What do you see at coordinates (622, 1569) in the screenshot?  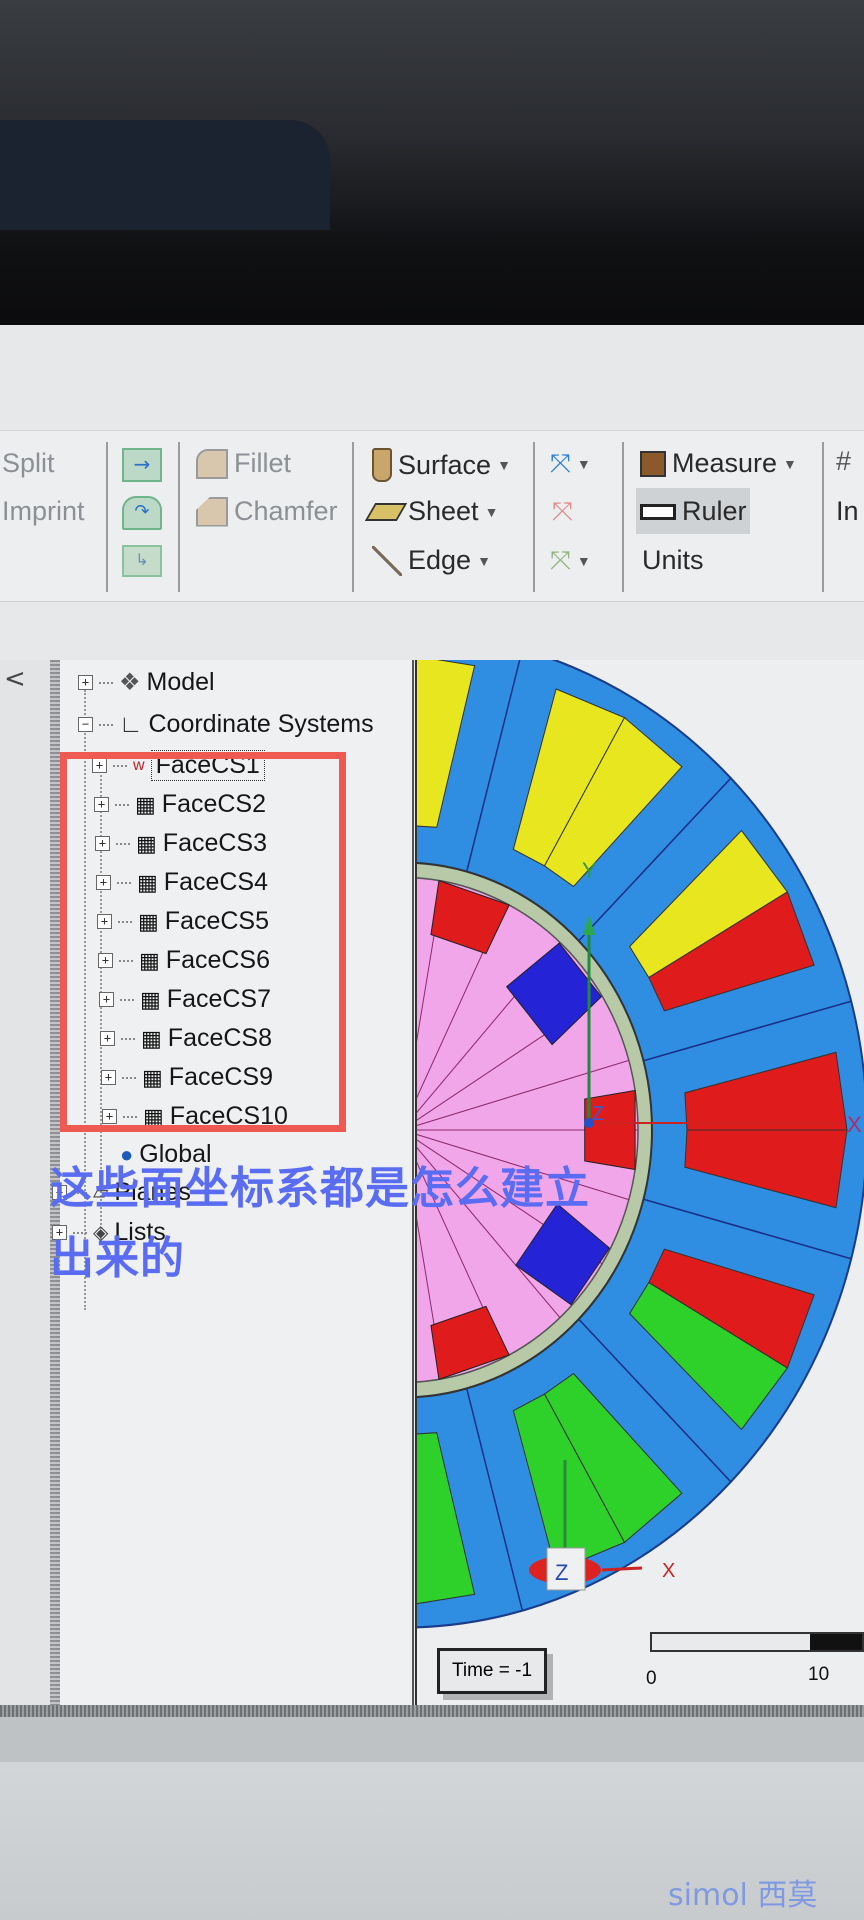 I see `triad-x-axis` at bounding box center [622, 1569].